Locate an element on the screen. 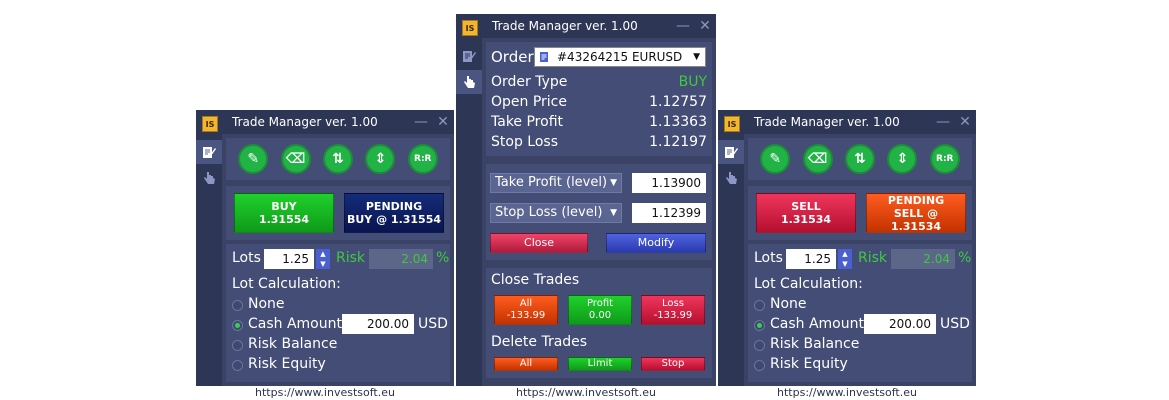 The width and height of the screenshot is (1169, 400). order-buttons-panel: SELL 1.31534 PENDING SELL @ 1.31534 is located at coordinates (860, 213).